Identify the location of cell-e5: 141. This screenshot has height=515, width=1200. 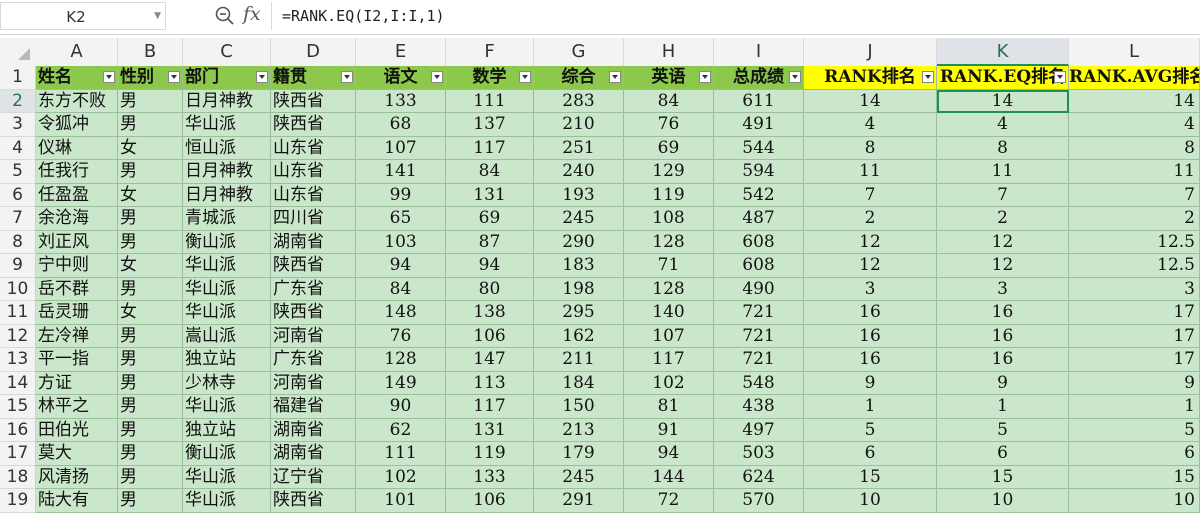
(401, 172).